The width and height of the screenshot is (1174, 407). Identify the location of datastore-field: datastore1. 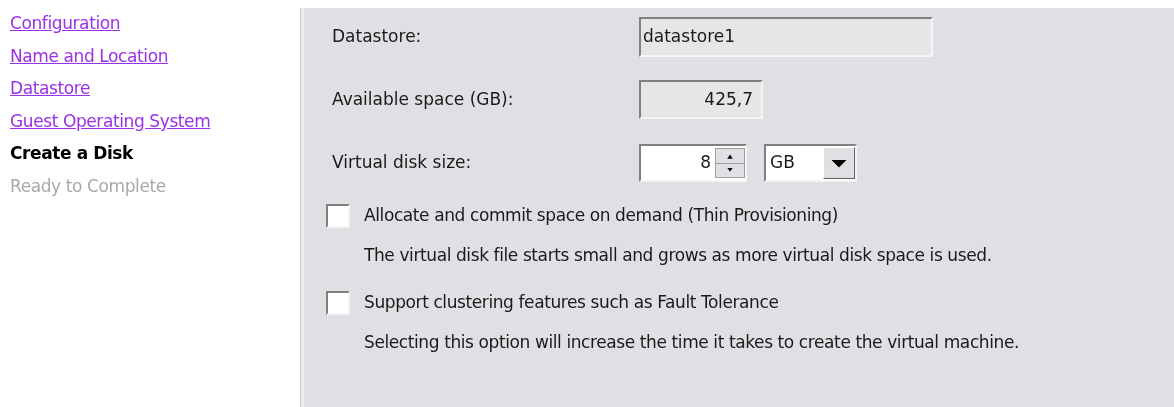
(786, 37).